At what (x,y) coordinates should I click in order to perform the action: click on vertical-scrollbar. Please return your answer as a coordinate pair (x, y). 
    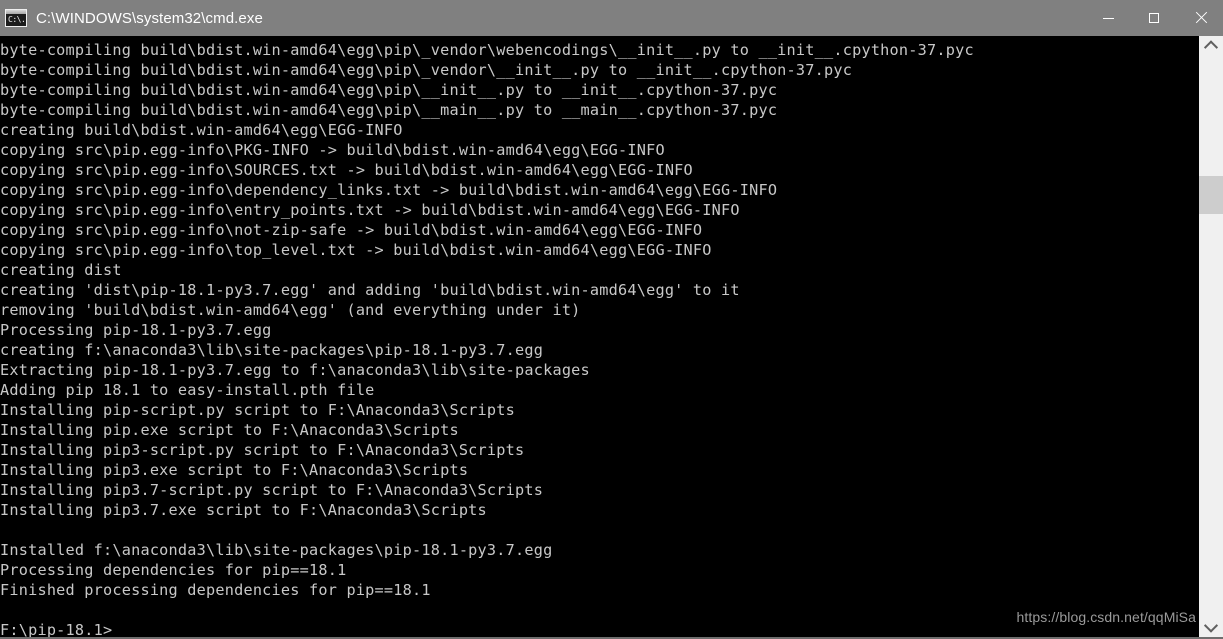
    Looking at the image, I should click on (1210, 336).